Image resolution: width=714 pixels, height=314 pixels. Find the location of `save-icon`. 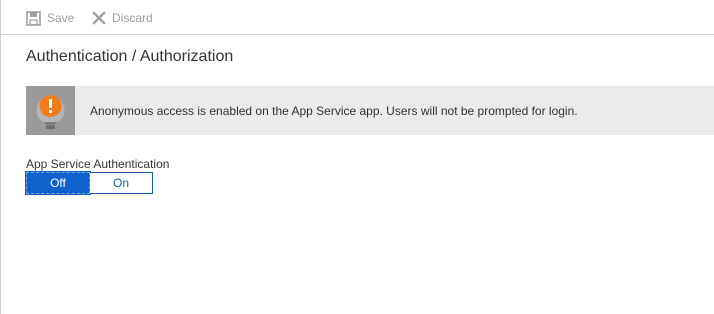

save-icon is located at coordinates (33, 18).